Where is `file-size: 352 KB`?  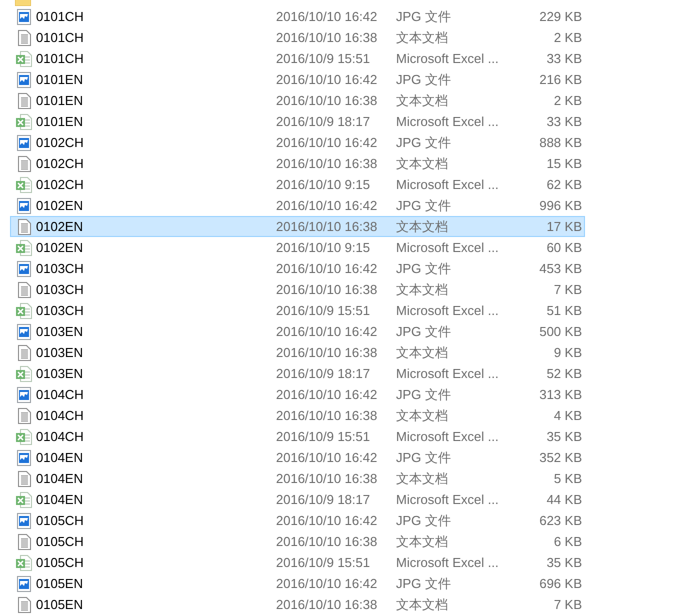 file-size: 352 KB is located at coordinates (560, 457).